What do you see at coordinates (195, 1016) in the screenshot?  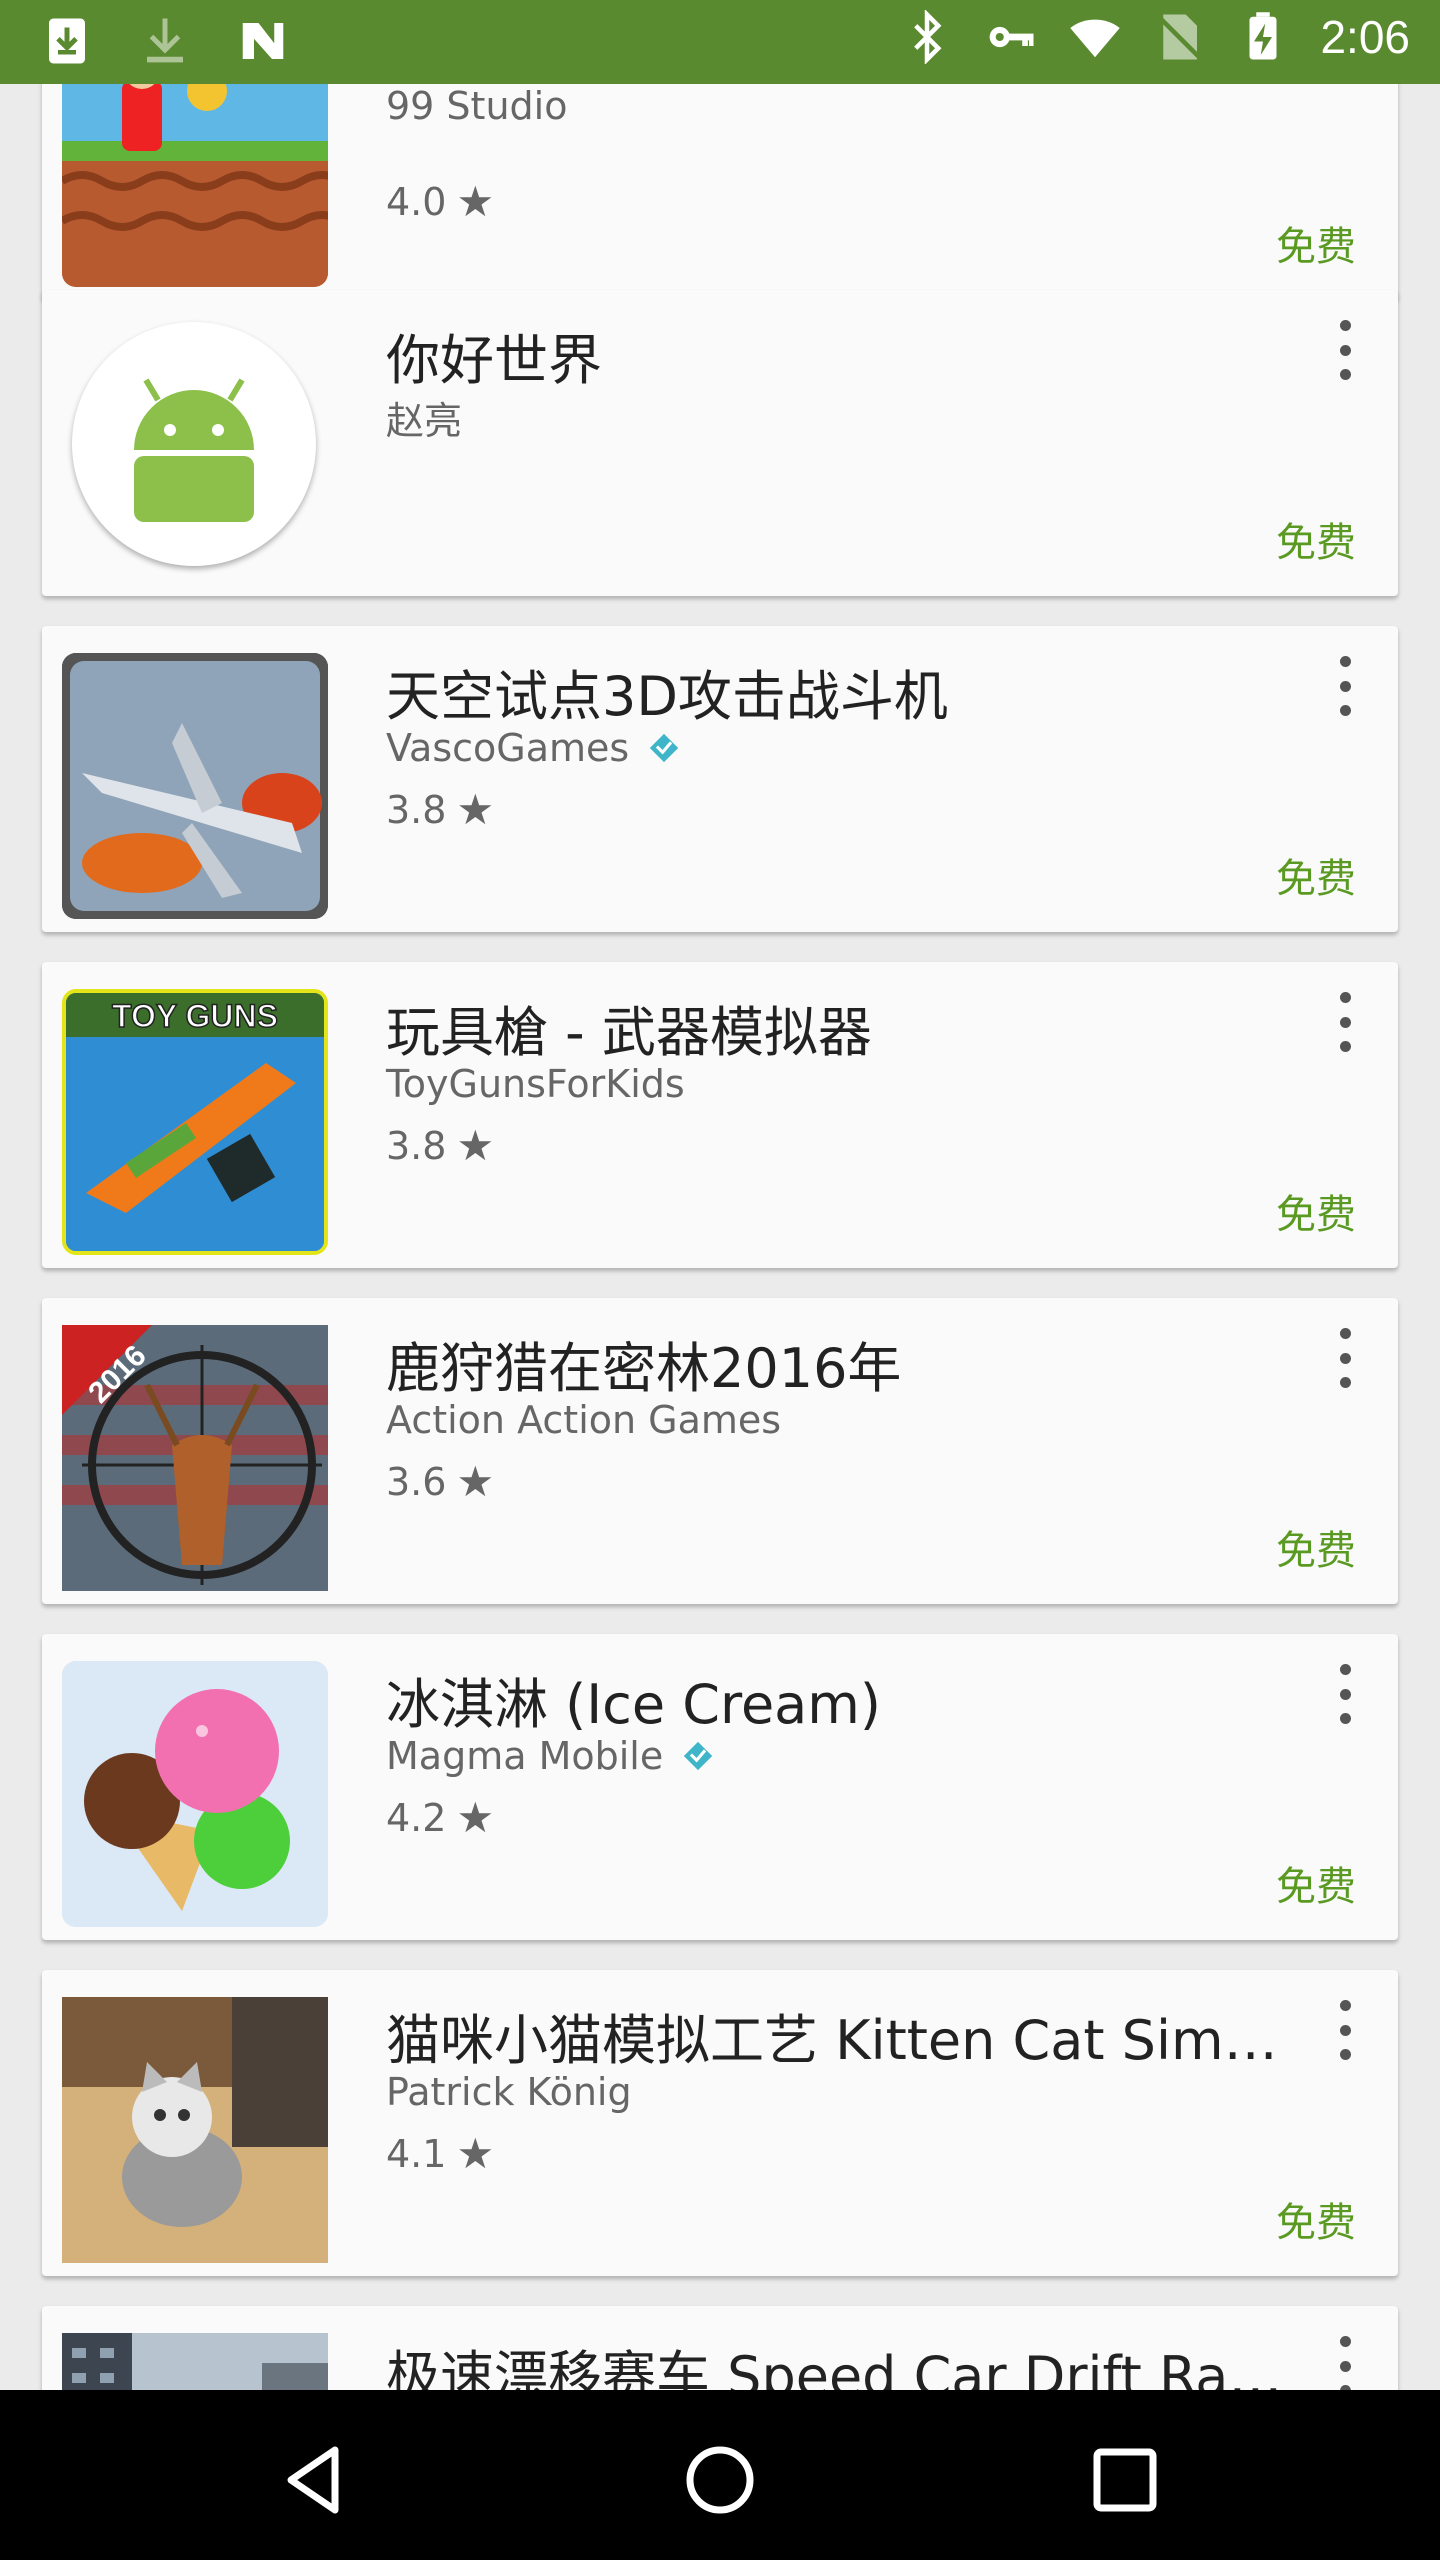 I see `icon-caption: TOY GUNS` at bounding box center [195, 1016].